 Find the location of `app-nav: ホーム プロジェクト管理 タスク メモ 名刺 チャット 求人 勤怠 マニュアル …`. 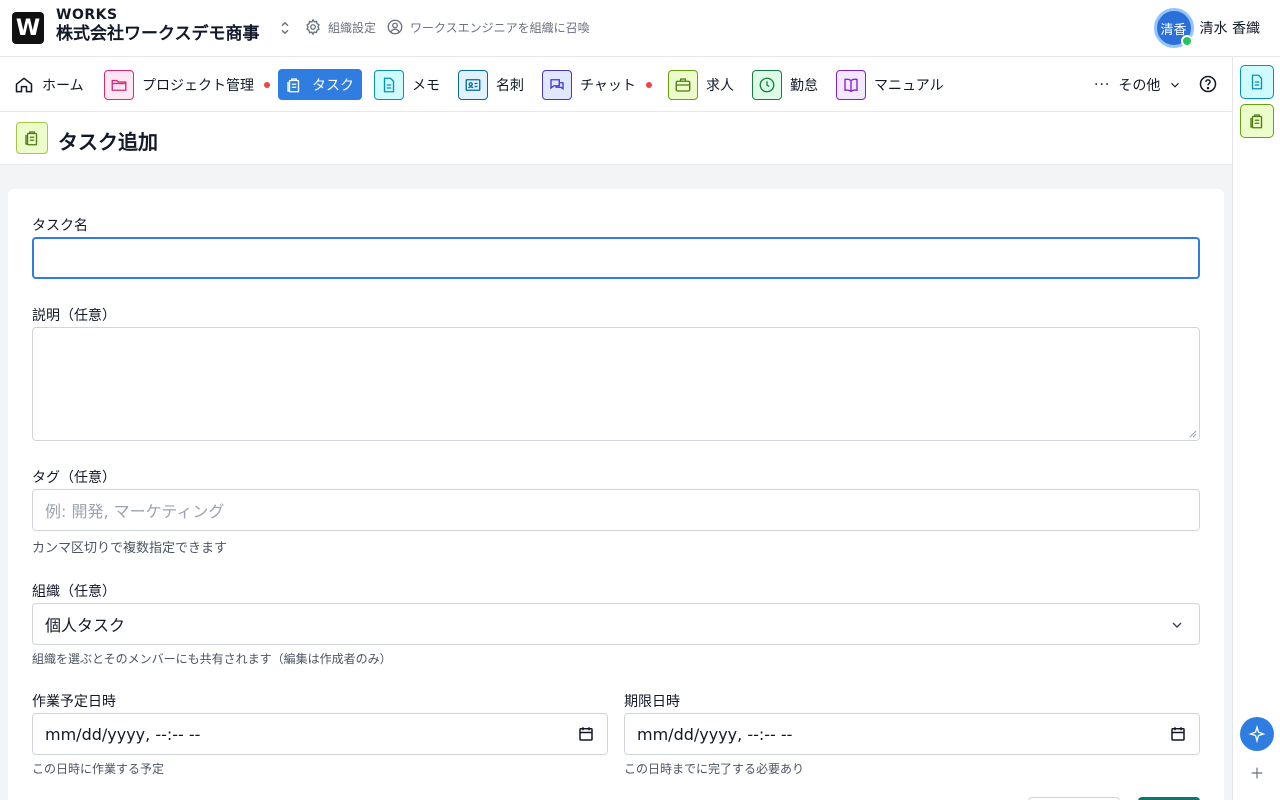

app-nav: ホーム プロジェクト管理 タスク メモ 名刺 チャット 求人 勤怠 マニュアル … is located at coordinates (616, 84).